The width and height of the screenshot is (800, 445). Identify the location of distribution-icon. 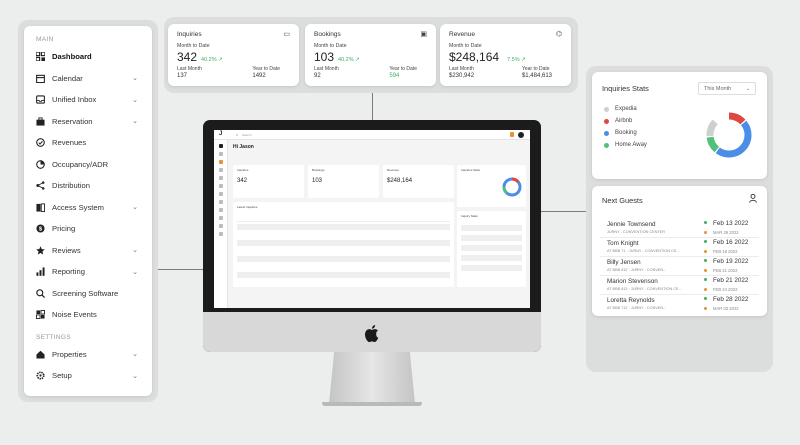
(40, 185).